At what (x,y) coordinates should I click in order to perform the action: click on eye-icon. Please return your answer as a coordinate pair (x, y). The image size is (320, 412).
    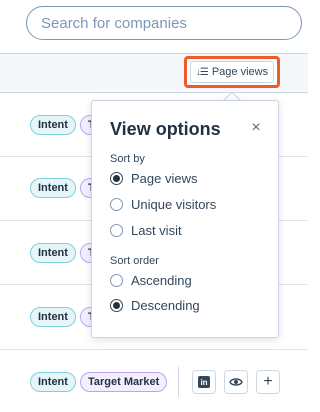
    Looking at the image, I should click on (236, 382).